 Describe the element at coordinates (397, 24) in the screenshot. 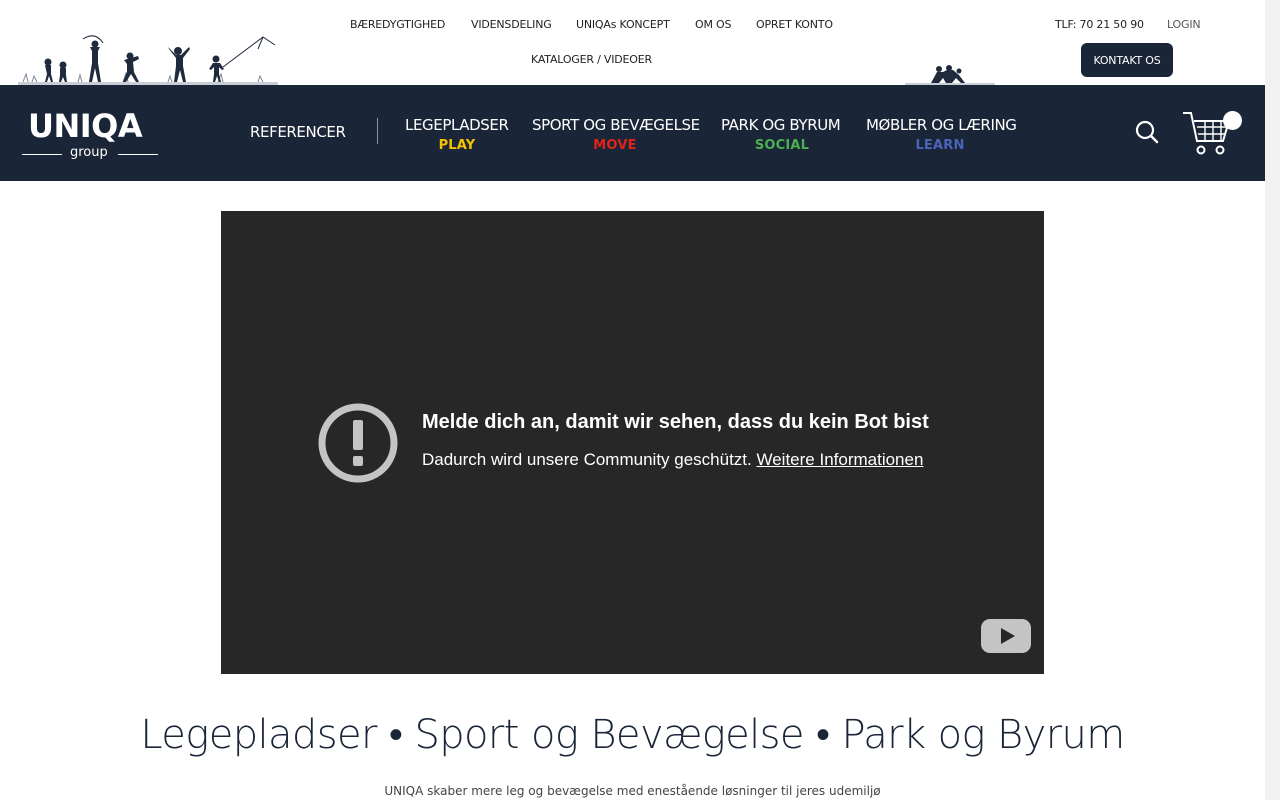

I see `top-link-sustainability: BÆREDYGTIGHED` at that location.